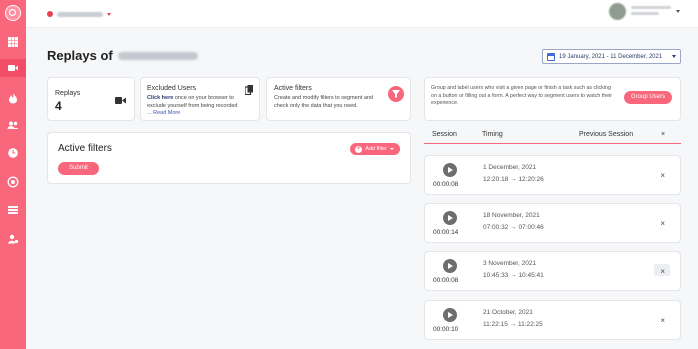 This screenshot has width=698, height=349. Describe the element at coordinates (510, 167) in the screenshot. I see `session-date: 1 December, 2021` at that location.